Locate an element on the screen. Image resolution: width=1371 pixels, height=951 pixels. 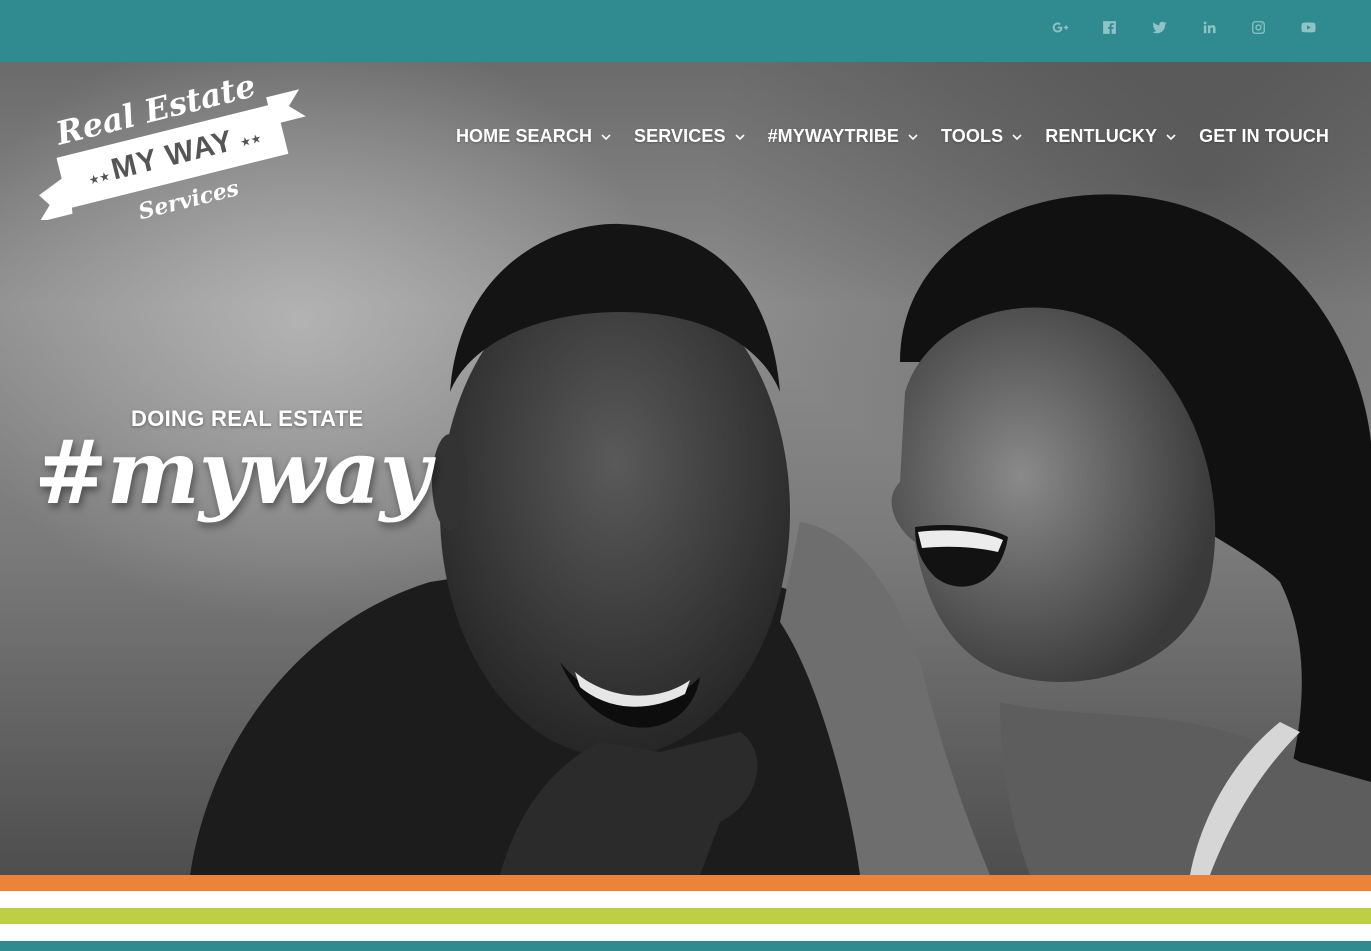
nav-label: #MYWAYTRIBE is located at coordinates (833, 136).